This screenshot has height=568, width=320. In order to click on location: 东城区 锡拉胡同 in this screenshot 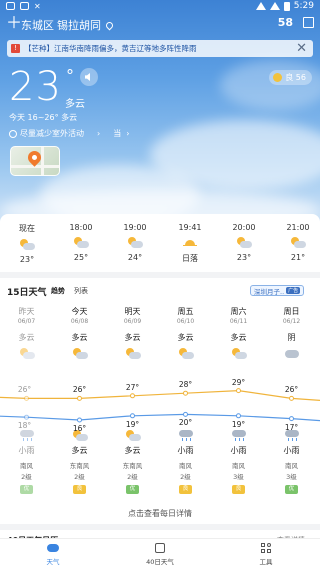, I will do `click(68, 25)`.